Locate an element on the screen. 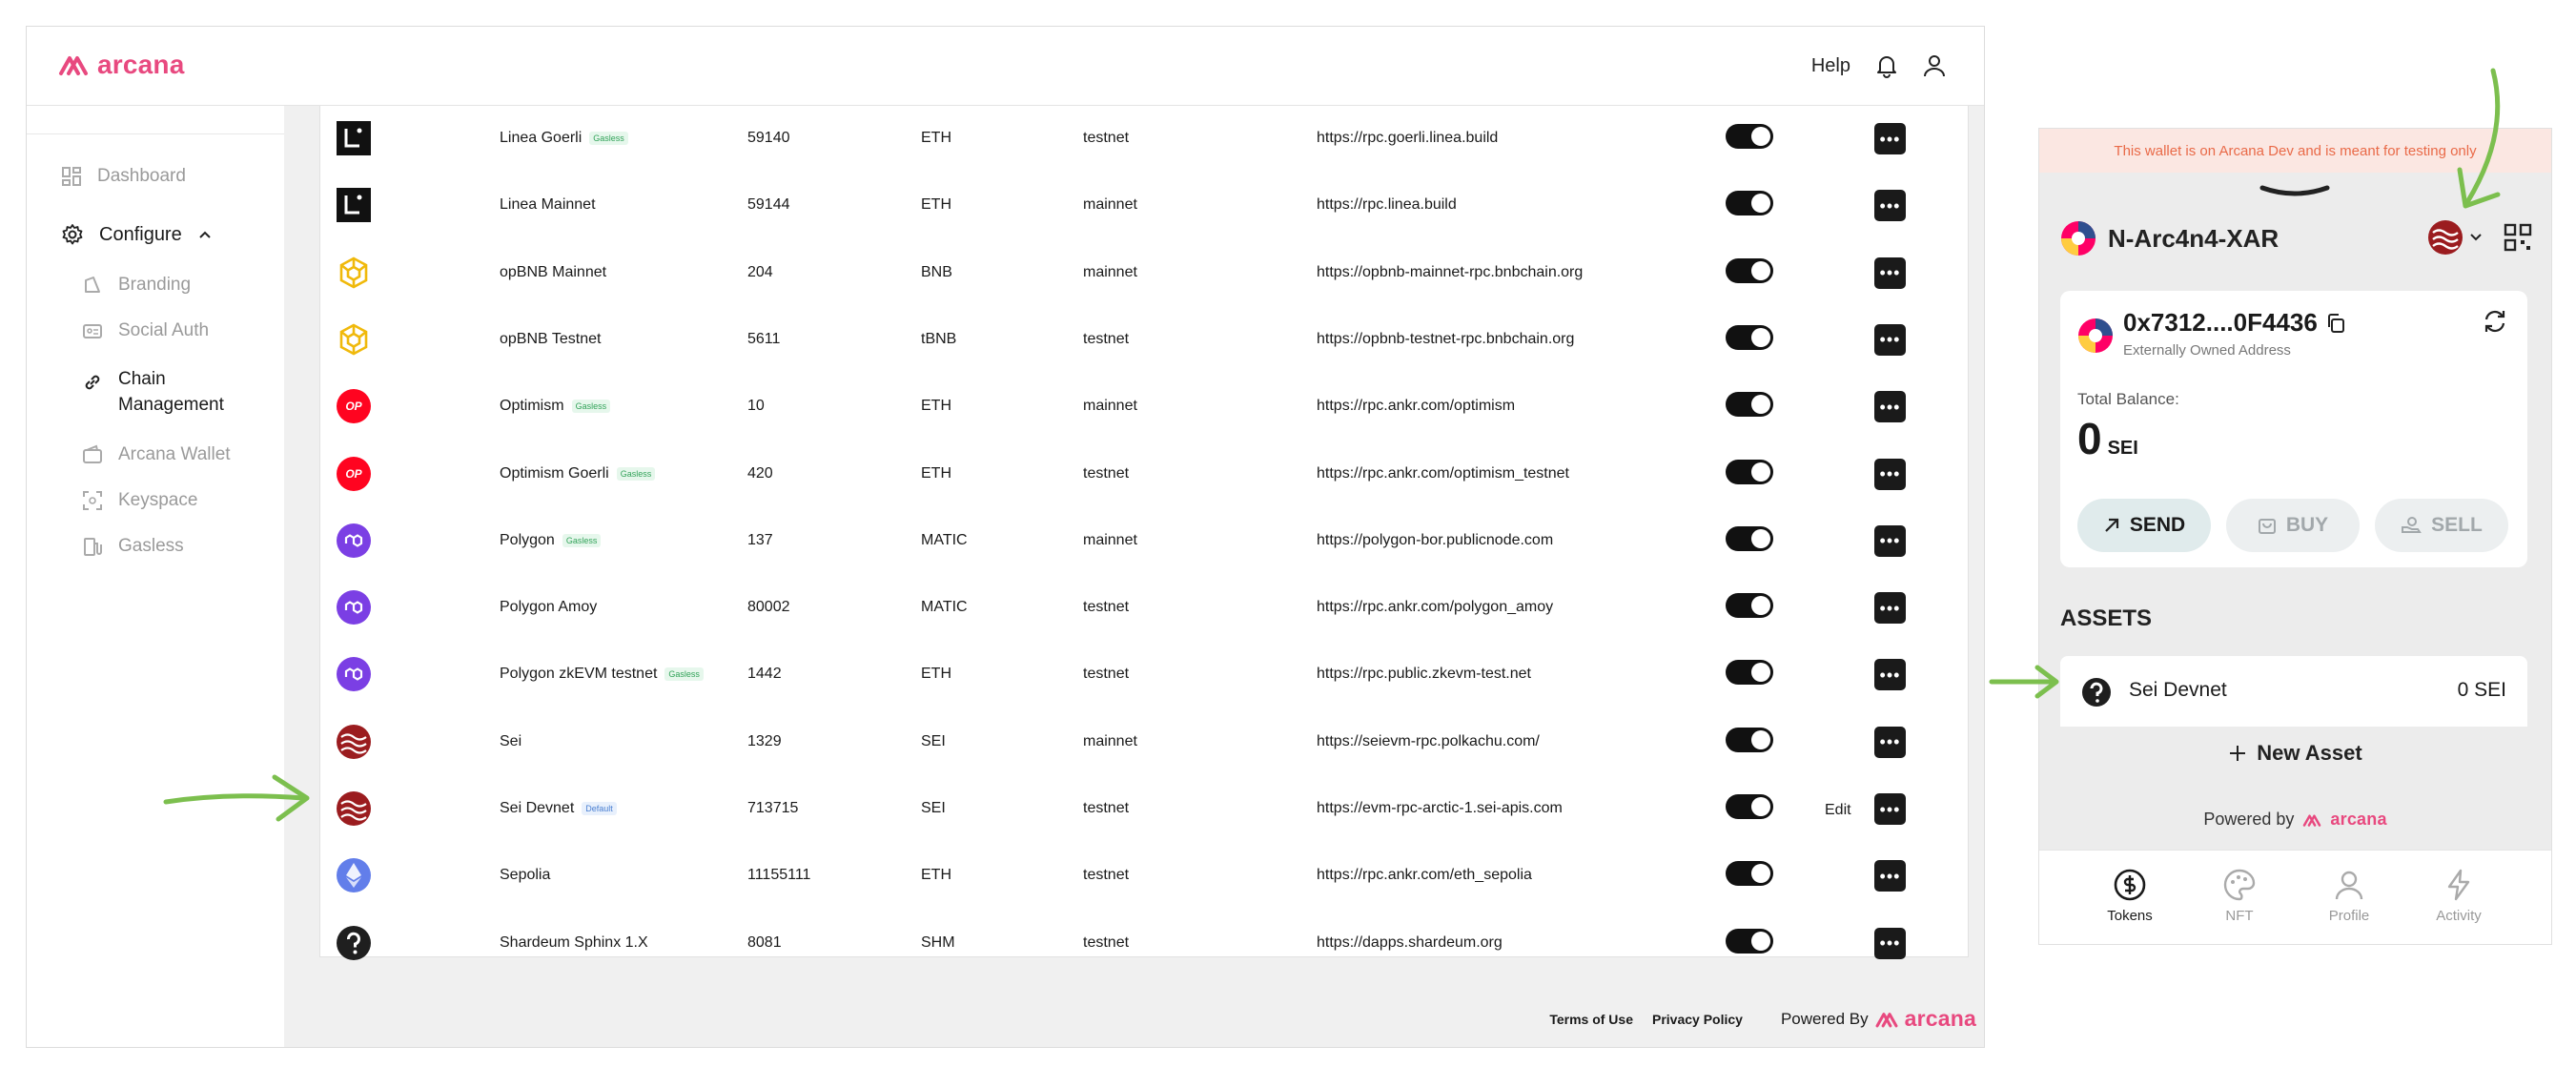 The width and height of the screenshot is (2576, 1087). cell-chain-id: 420 is located at coordinates (760, 474).